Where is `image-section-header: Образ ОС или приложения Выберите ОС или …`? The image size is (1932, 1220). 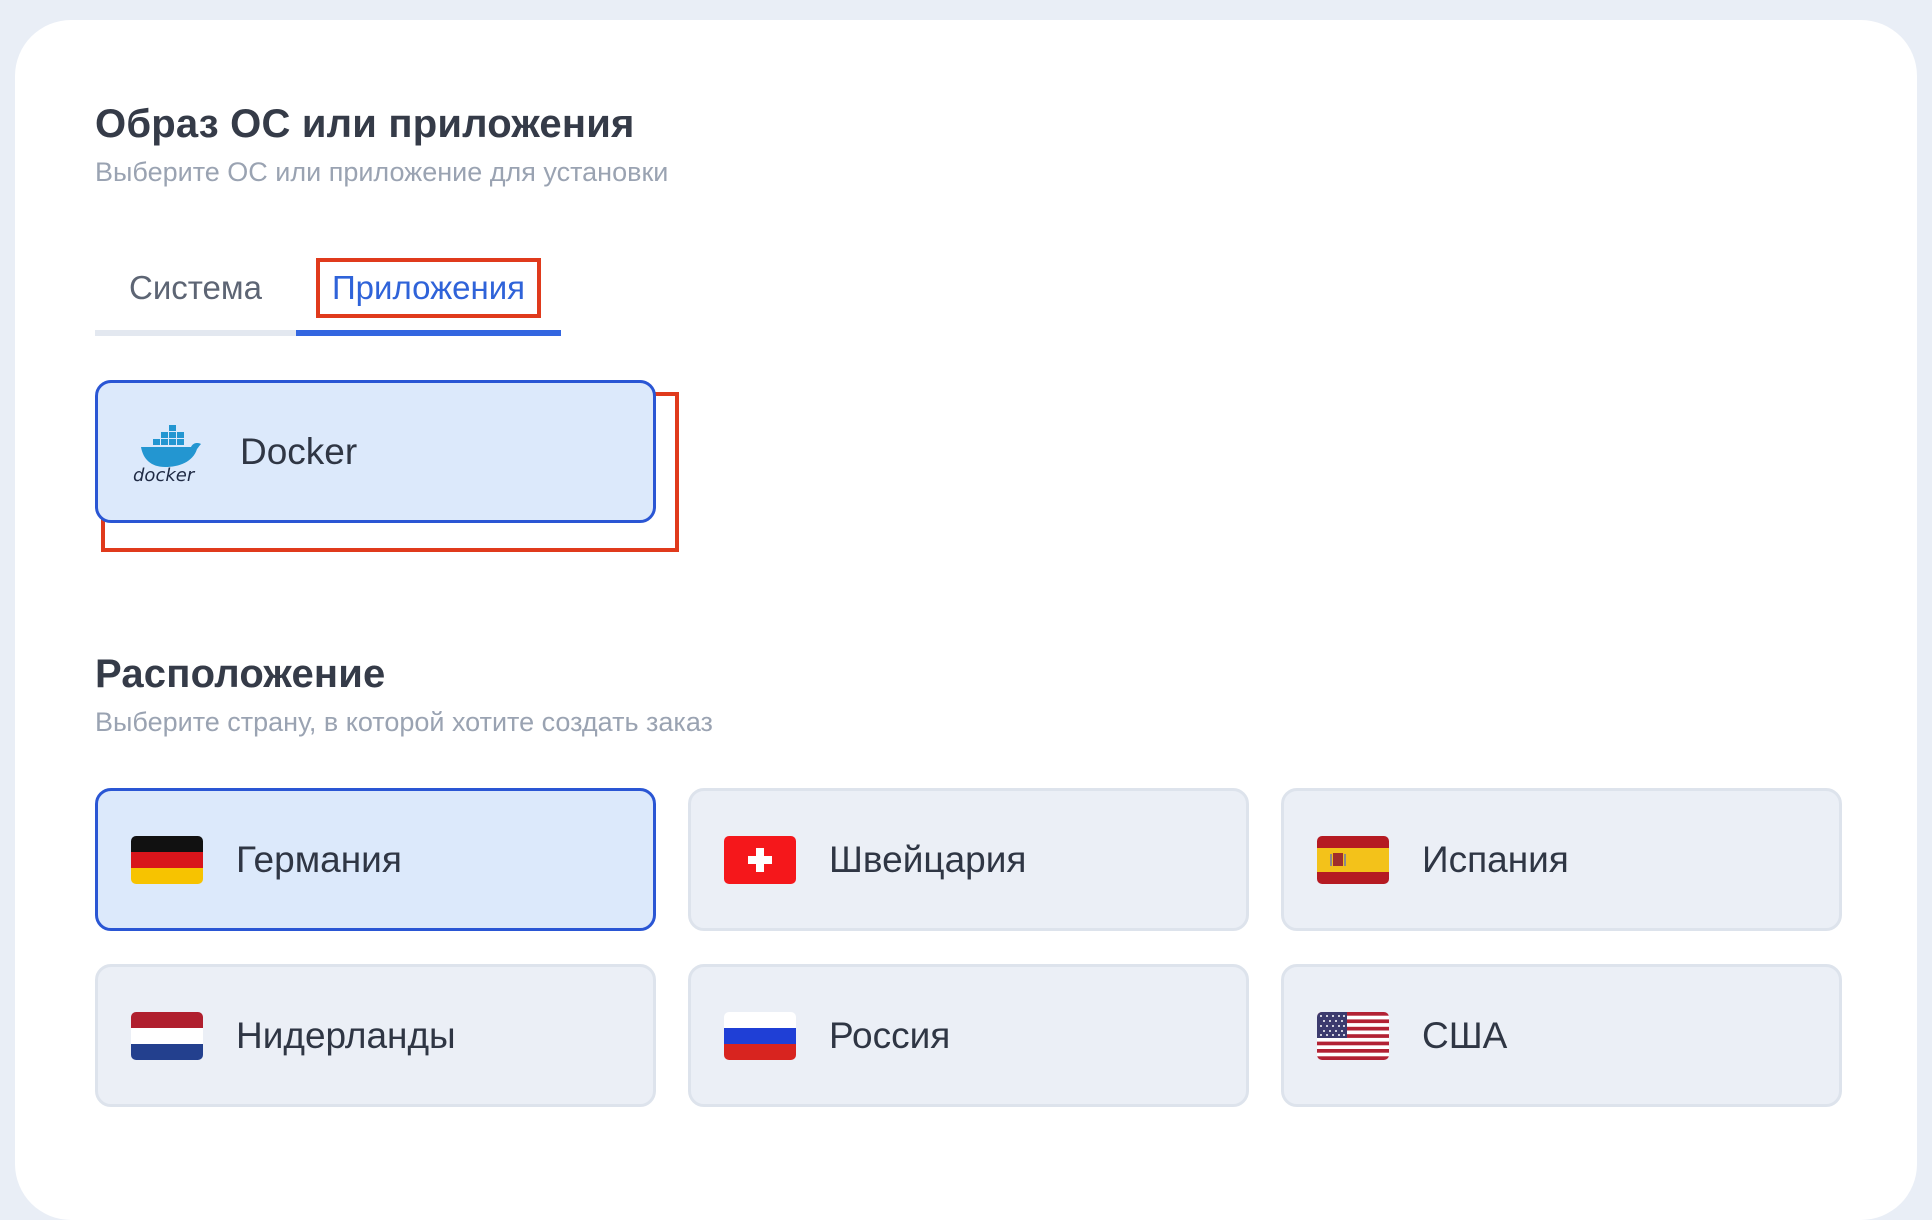
image-section-header: Образ ОС или приложения Выберите ОС или … is located at coordinates (381, 145).